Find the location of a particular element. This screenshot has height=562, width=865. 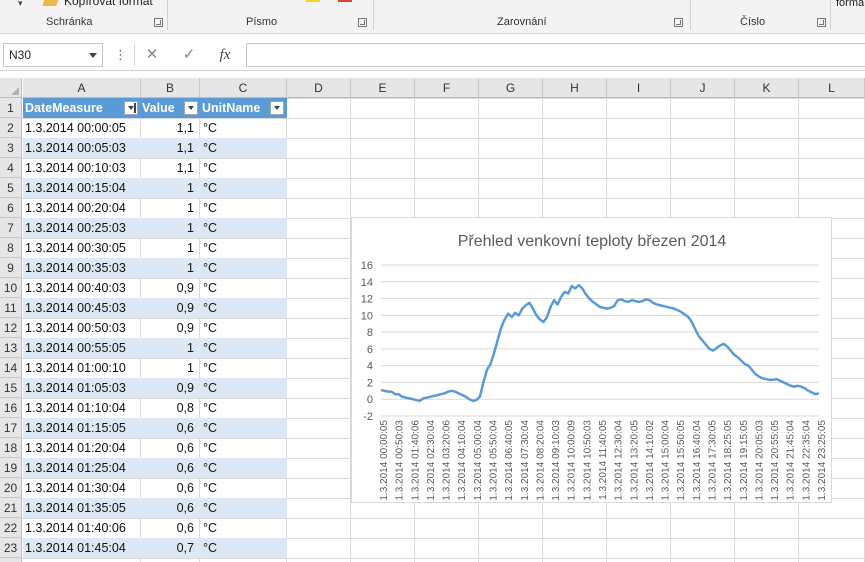

clipboard-launcher-icon is located at coordinates (158, 22).